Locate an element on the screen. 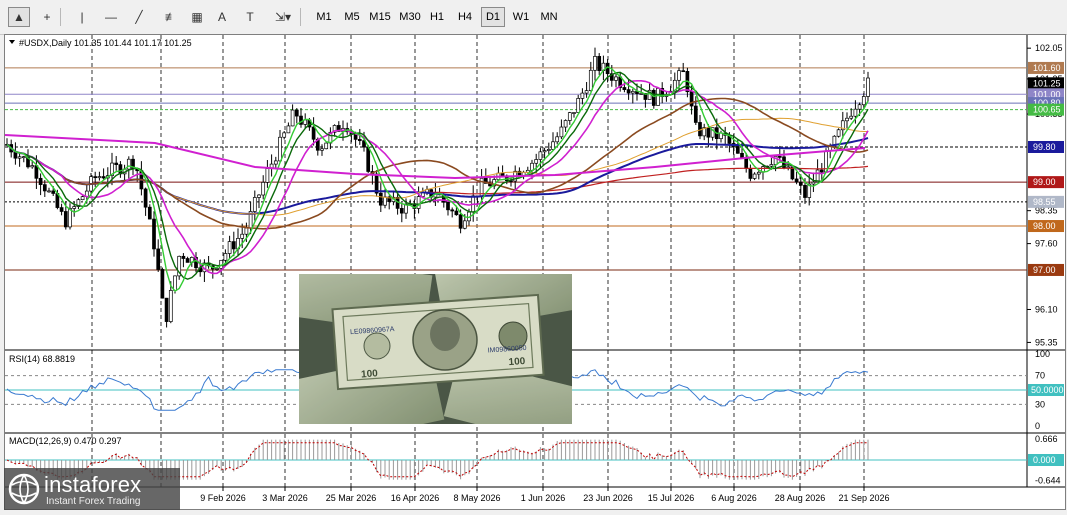 The height and width of the screenshot is (515, 1067). vertical-line-tool-button: | is located at coordinates (82, 17).